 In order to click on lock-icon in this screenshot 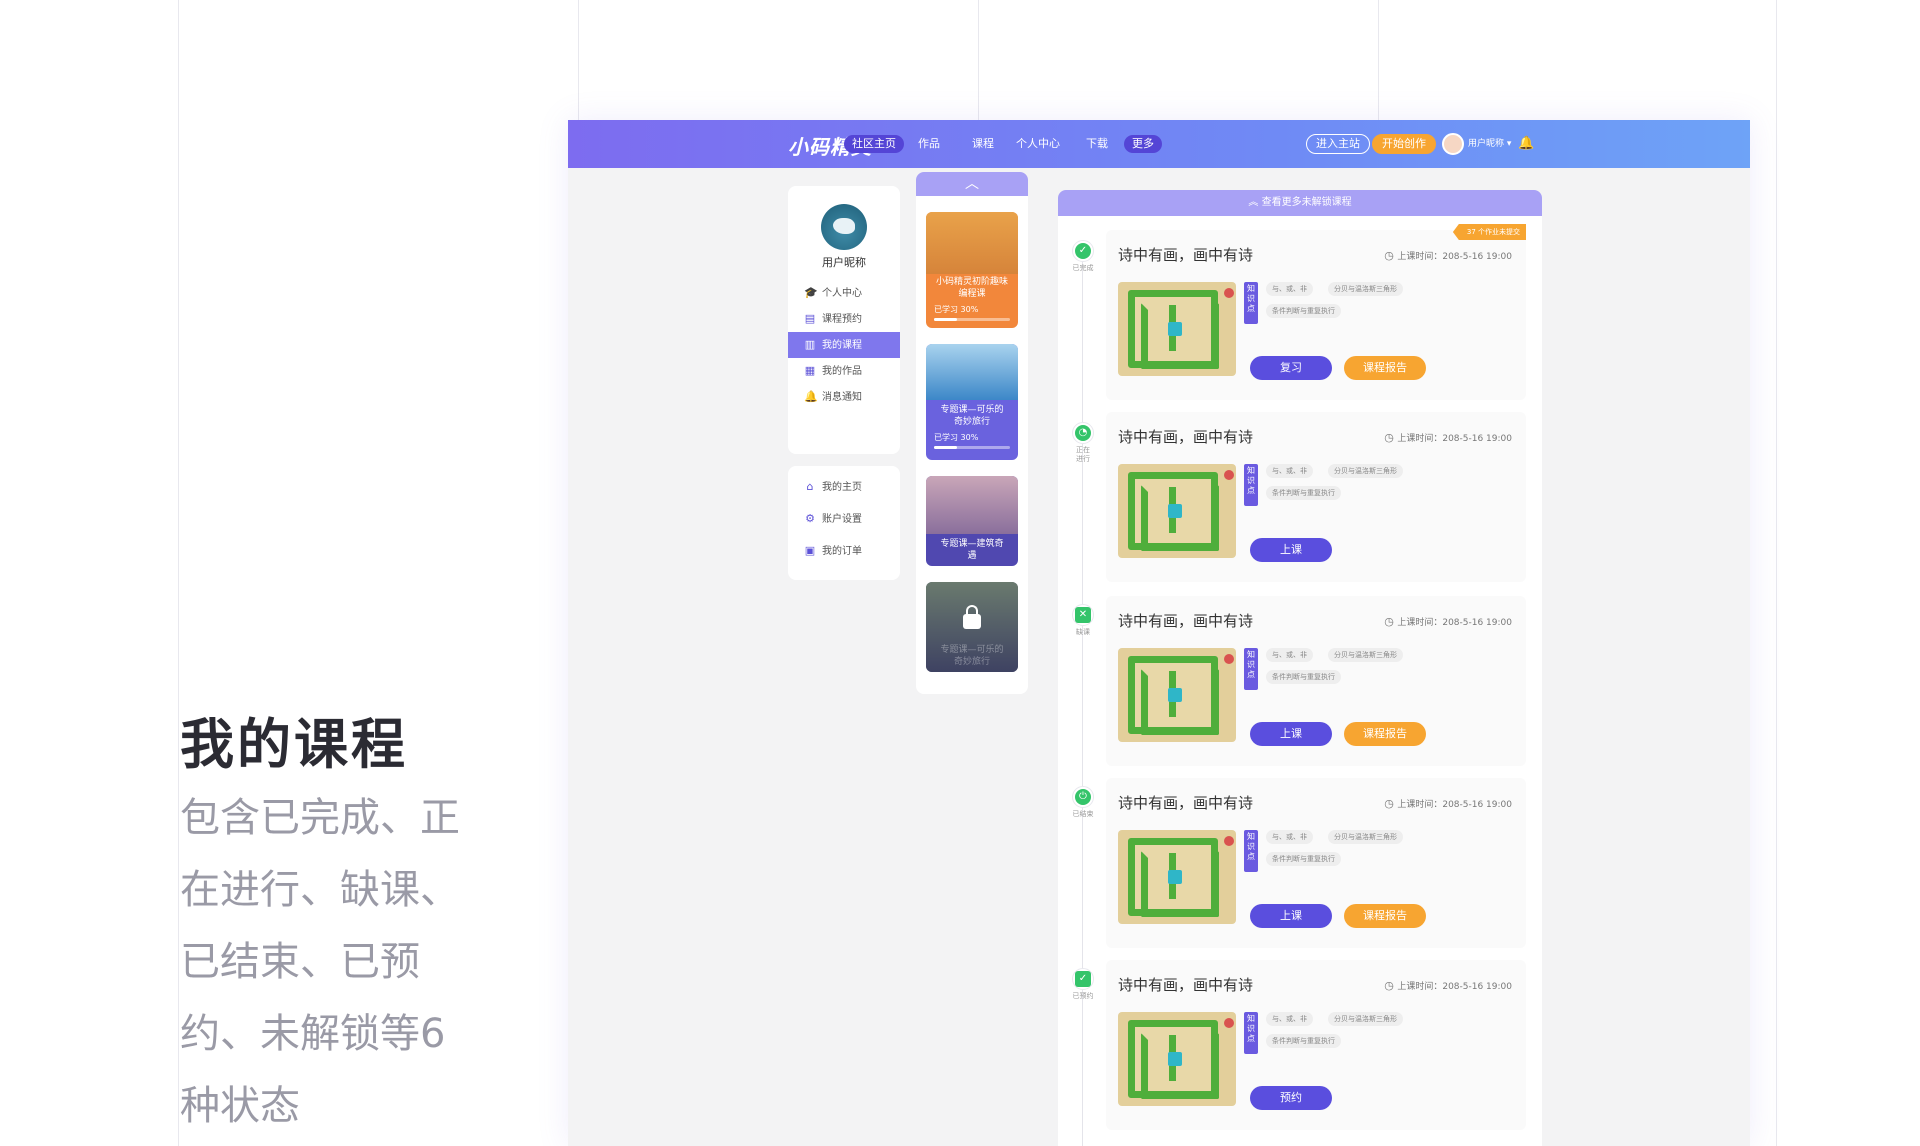, I will do `click(972, 617)`.